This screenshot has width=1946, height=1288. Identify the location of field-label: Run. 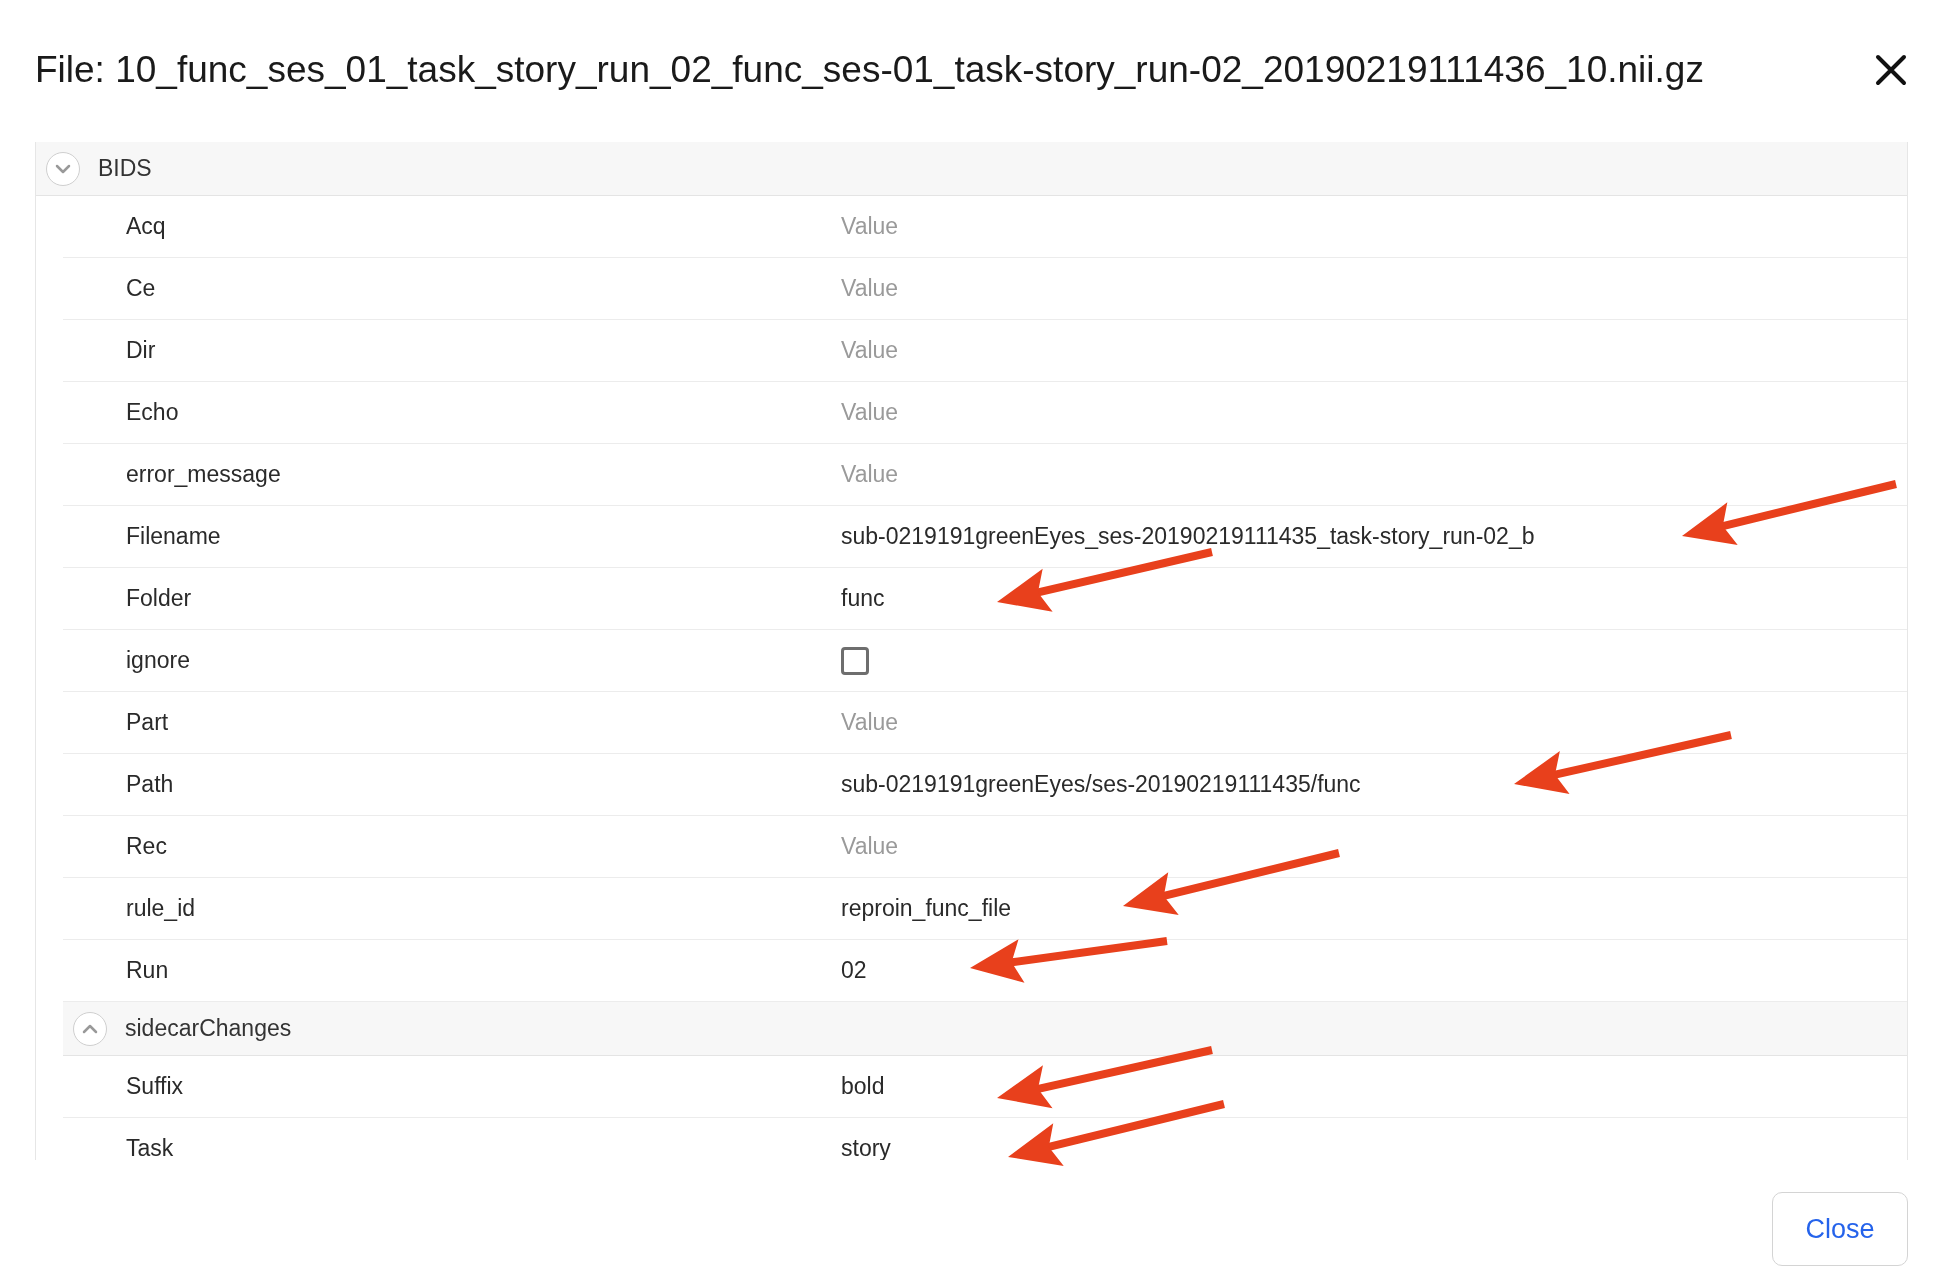
(147, 970).